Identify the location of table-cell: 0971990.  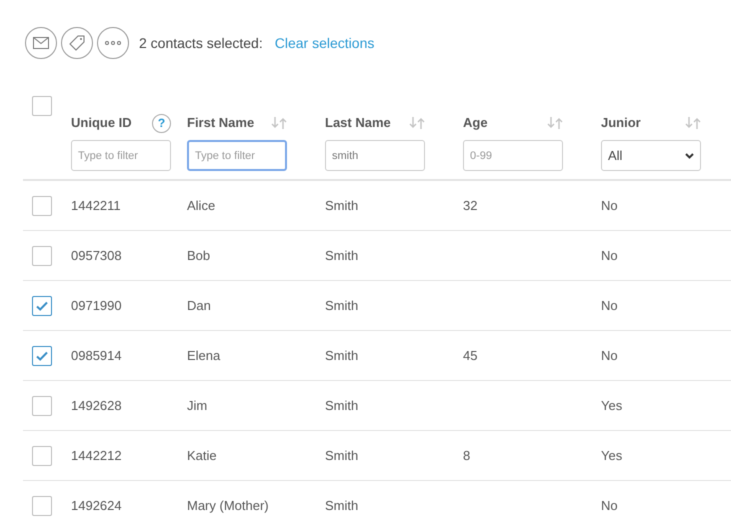
(96, 305).